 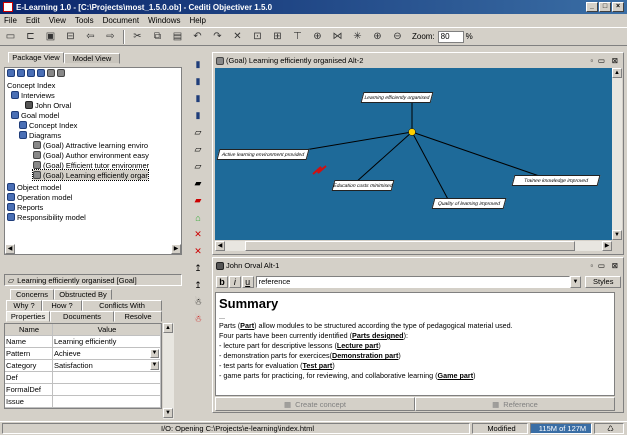 What do you see at coordinates (412, 282) in the screenshot?
I see `reference-field: reference` at bounding box center [412, 282].